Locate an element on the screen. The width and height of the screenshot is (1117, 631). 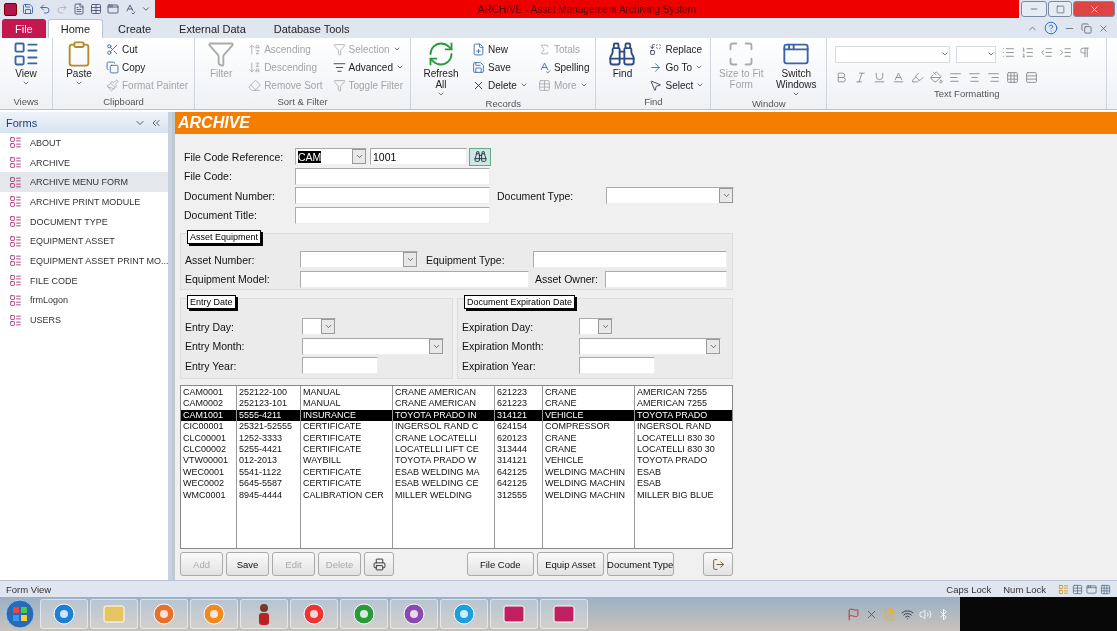
form-icon is located at coordinates (15, 261).